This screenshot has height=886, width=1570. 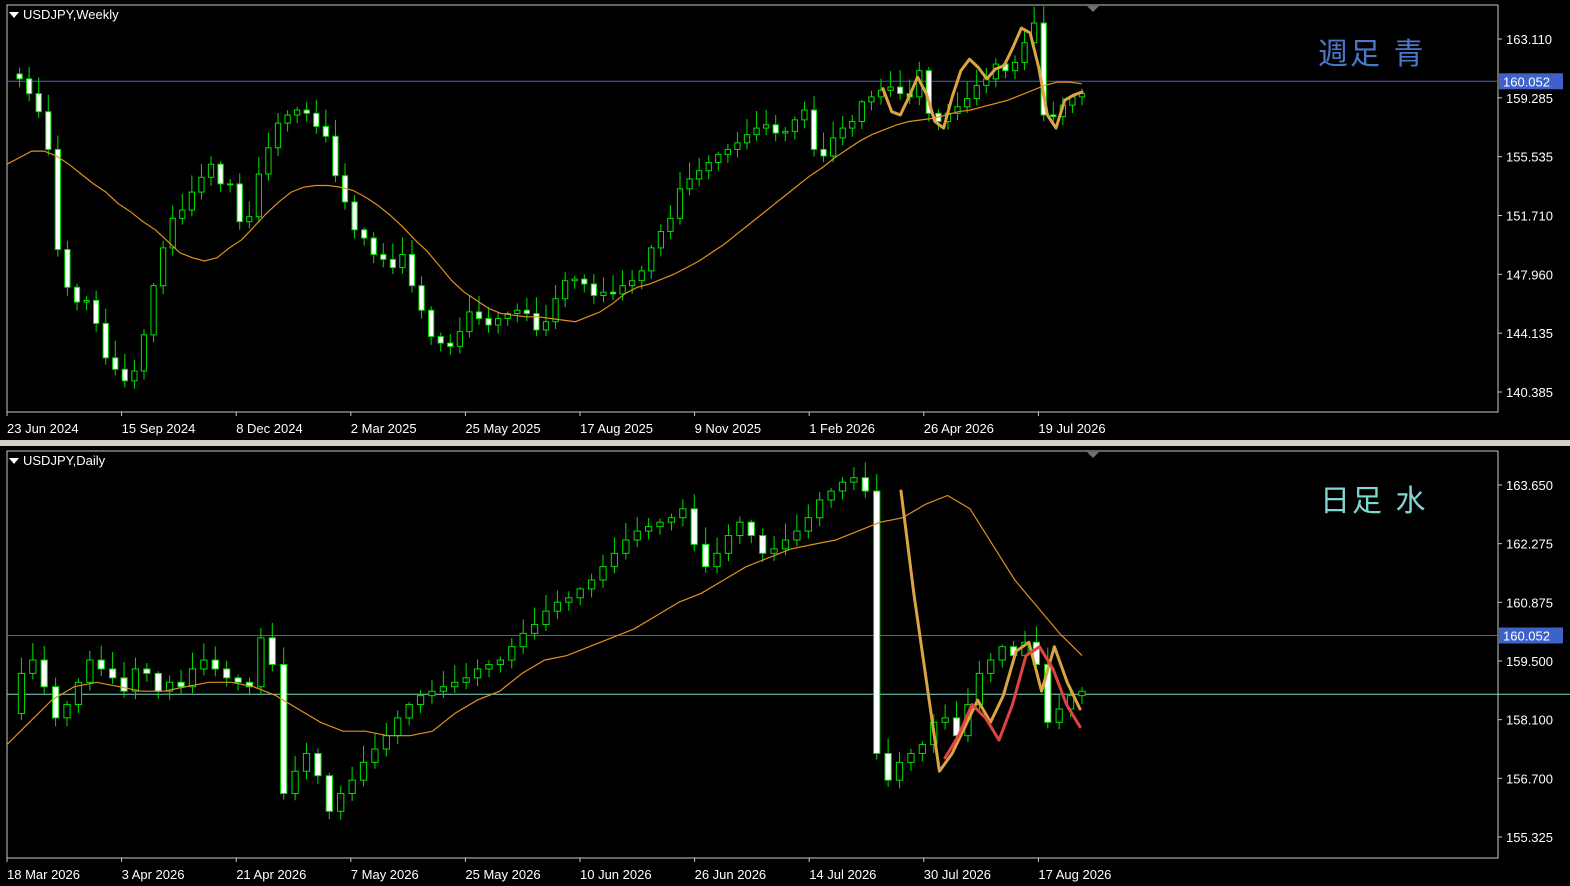 What do you see at coordinates (1529, 778) in the screenshot?
I see `y-tick-label: 156.700` at bounding box center [1529, 778].